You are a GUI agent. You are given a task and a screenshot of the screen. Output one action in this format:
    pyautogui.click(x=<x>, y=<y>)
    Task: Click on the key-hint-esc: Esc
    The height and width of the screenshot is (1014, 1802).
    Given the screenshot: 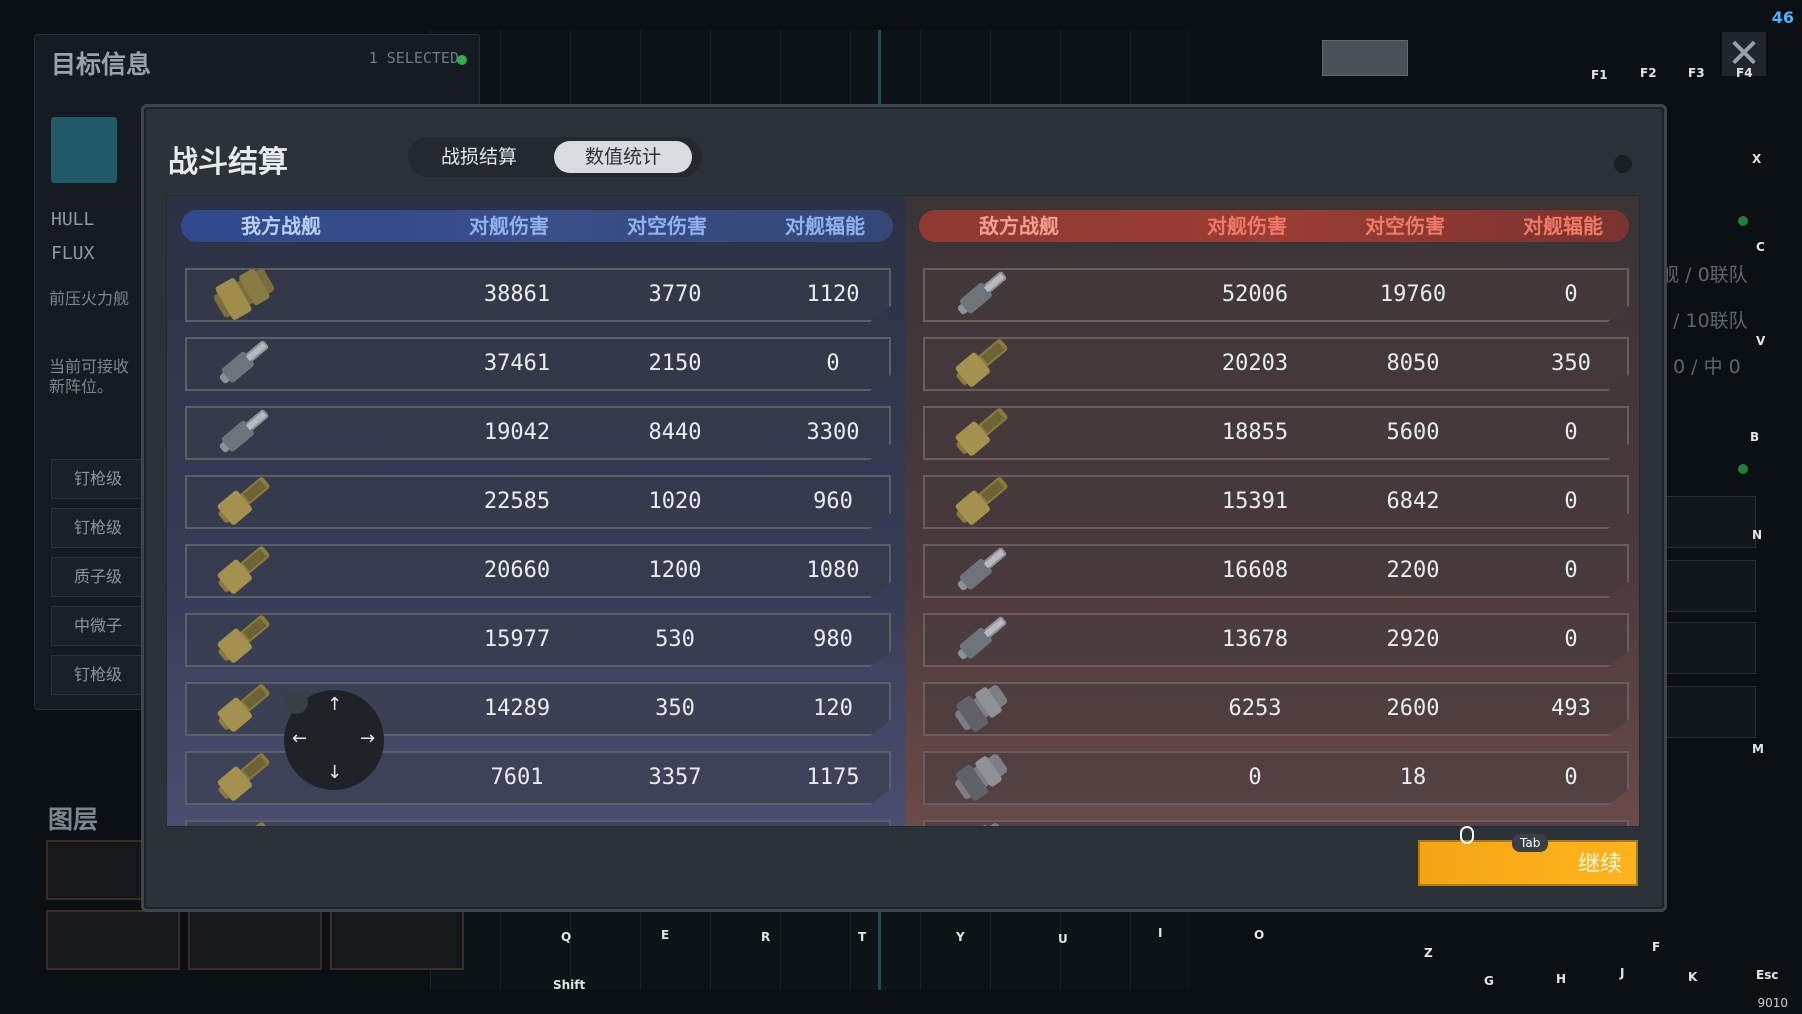 What is the action you would take?
    pyautogui.click(x=1767, y=975)
    